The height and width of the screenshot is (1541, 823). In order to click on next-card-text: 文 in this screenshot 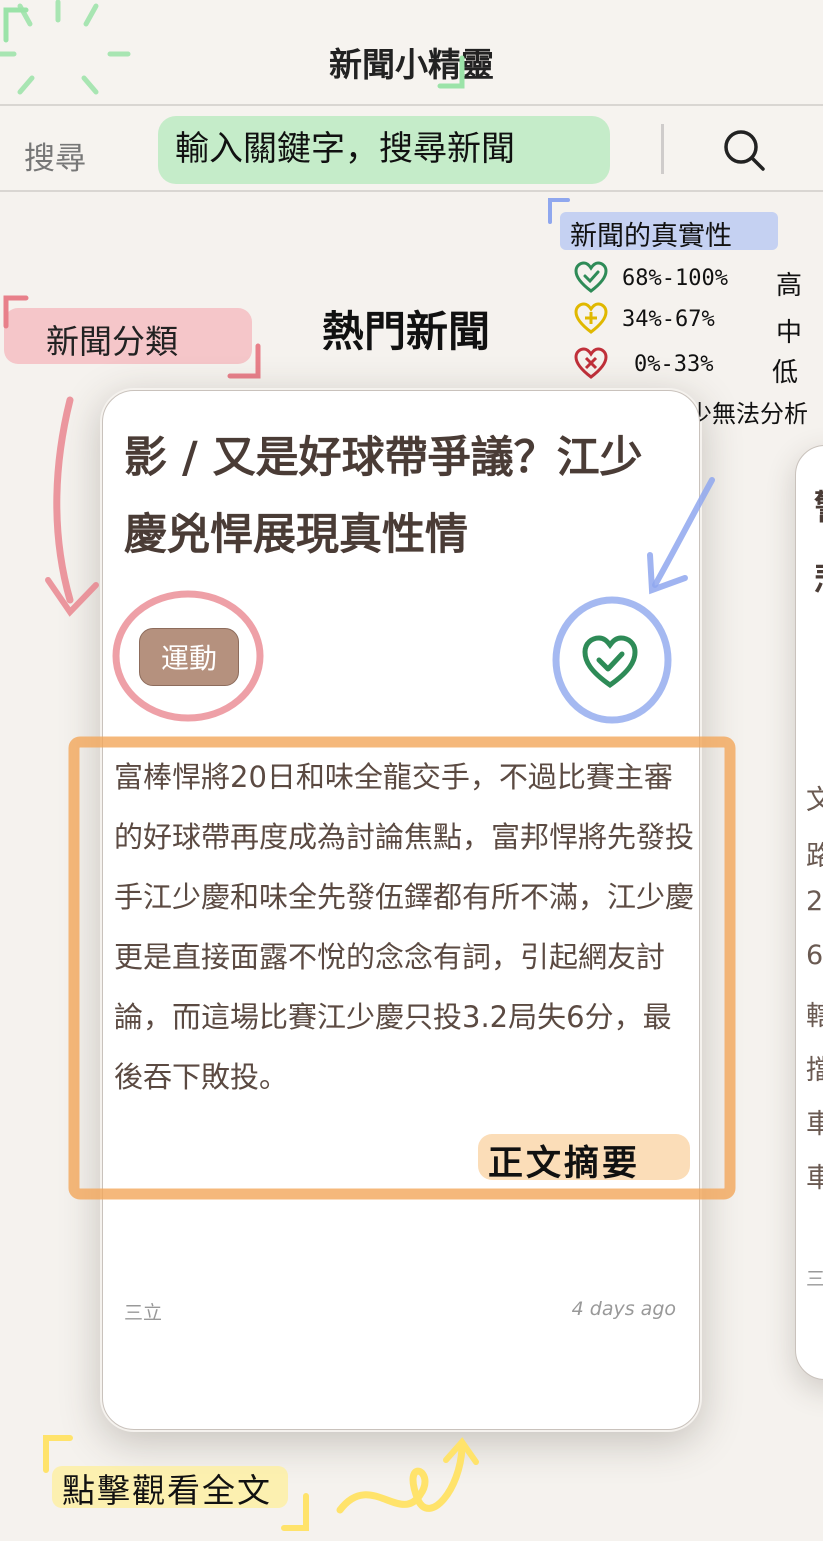, I will do `click(814, 800)`.